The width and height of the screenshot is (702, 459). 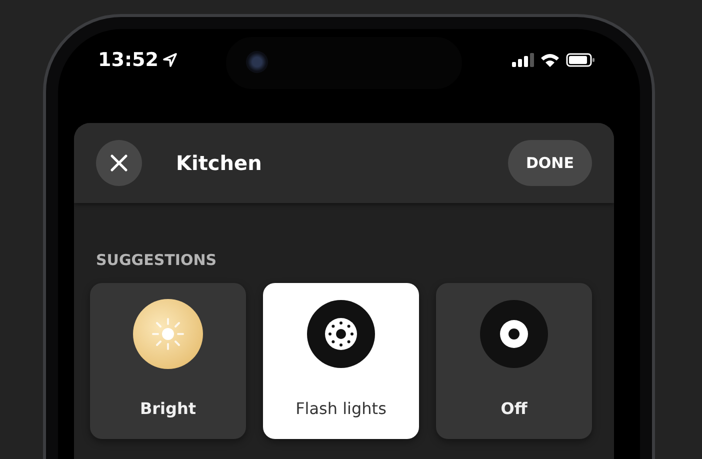 What do you see at coordinates (219, 163) in the screenshot?
I see `room-title: Kitchen` at bounding box center [219, 163].